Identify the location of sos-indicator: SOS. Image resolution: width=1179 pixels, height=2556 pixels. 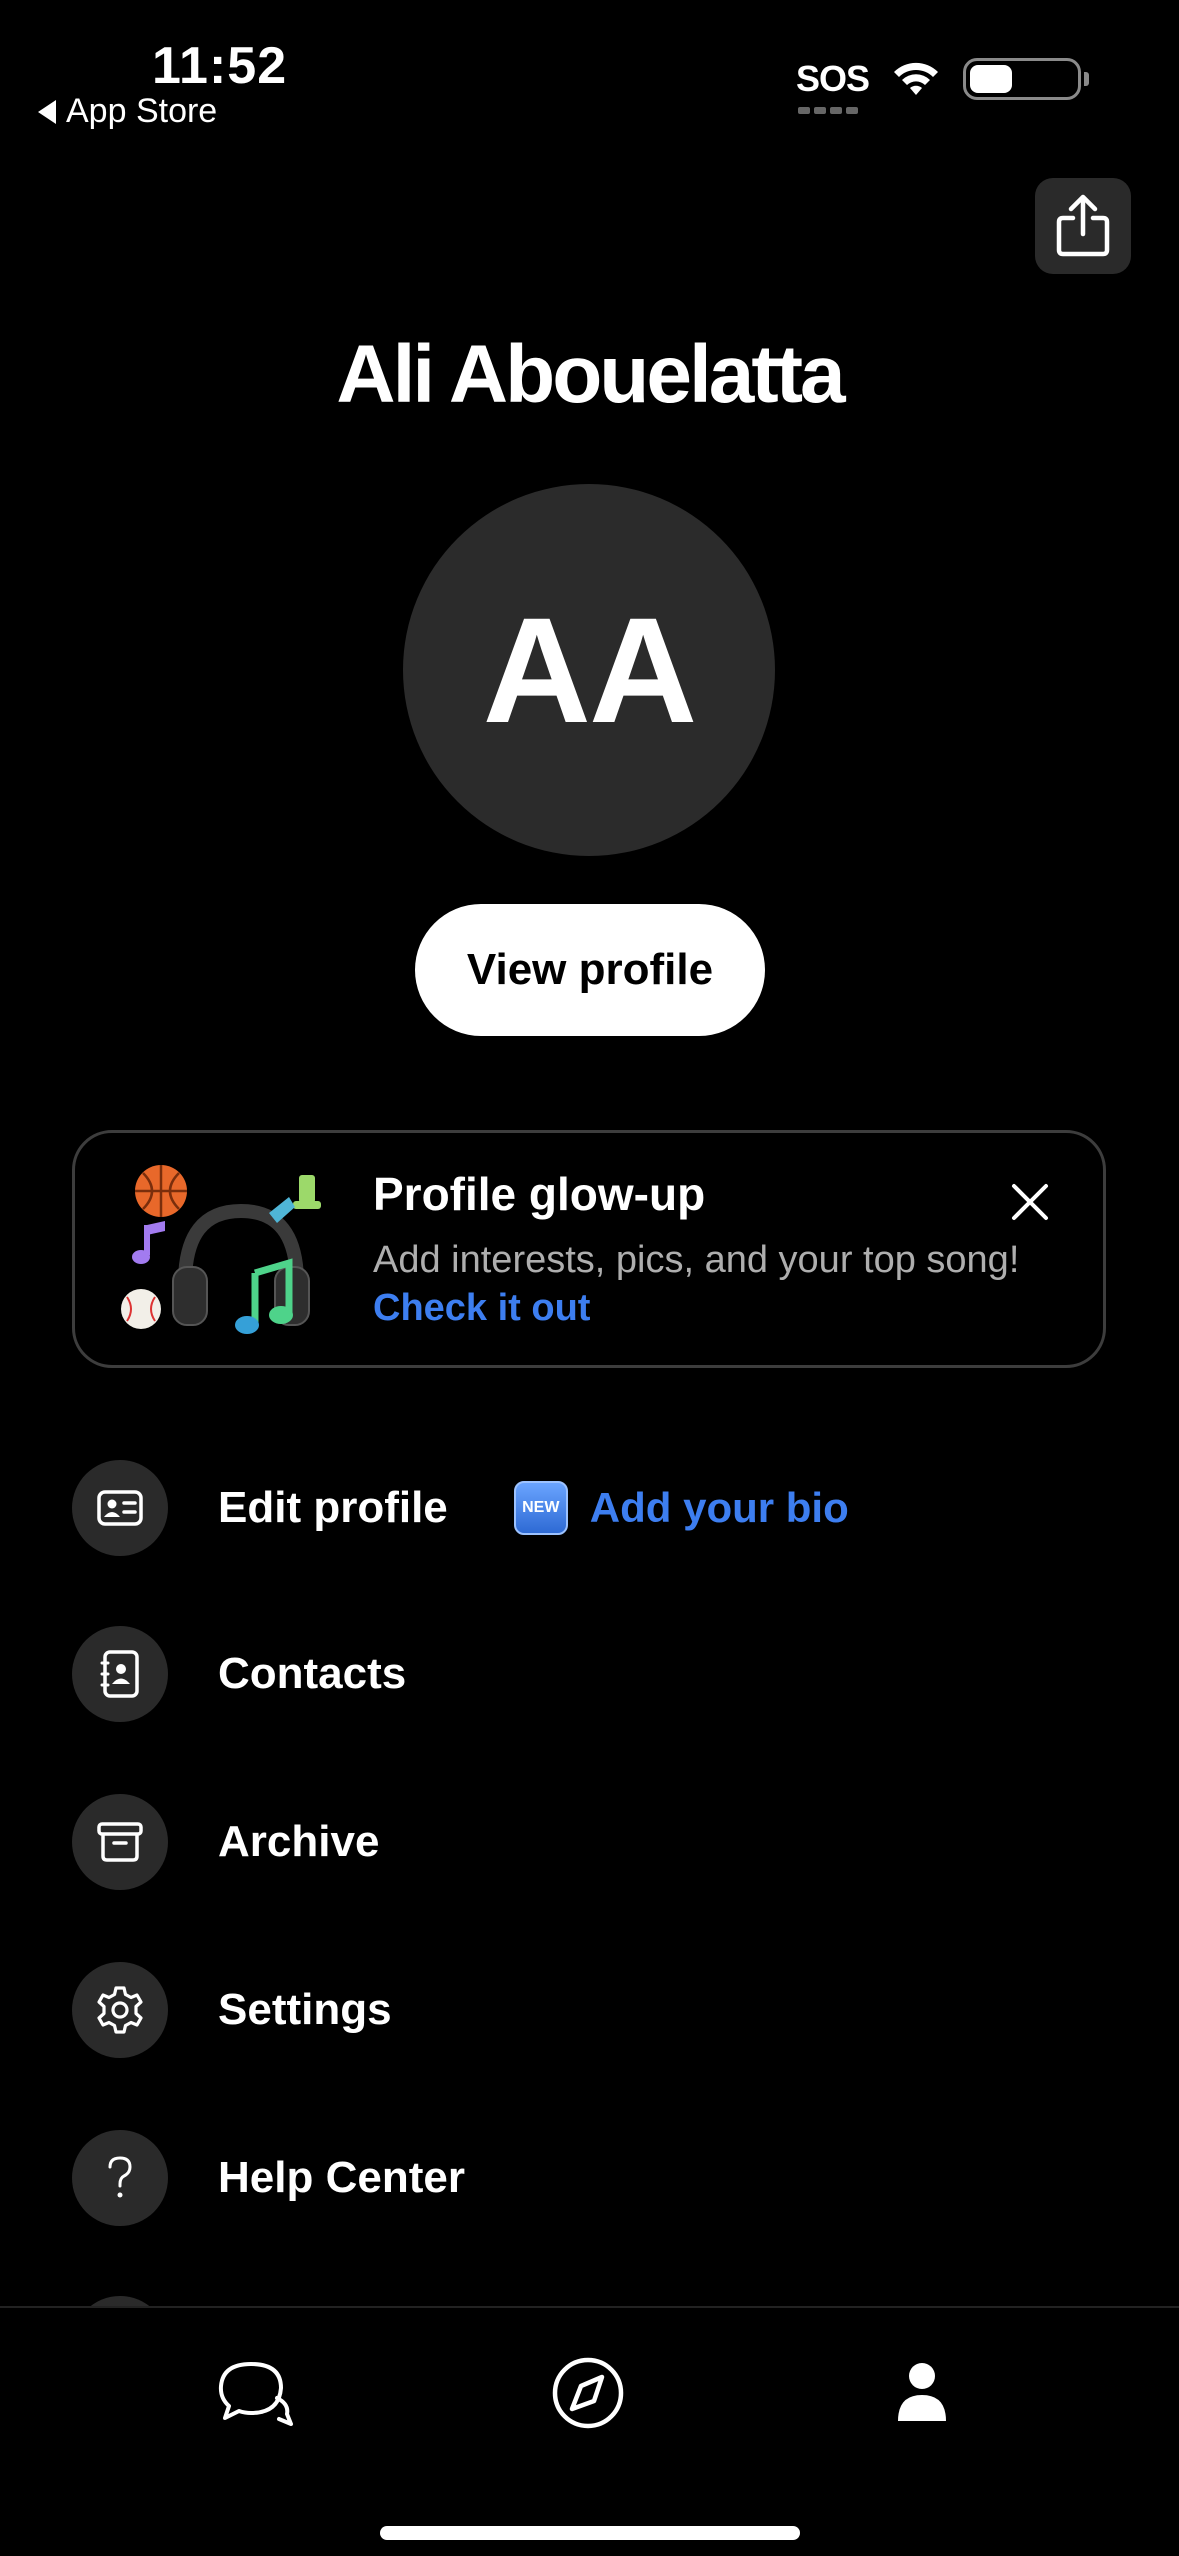
(832, 86).